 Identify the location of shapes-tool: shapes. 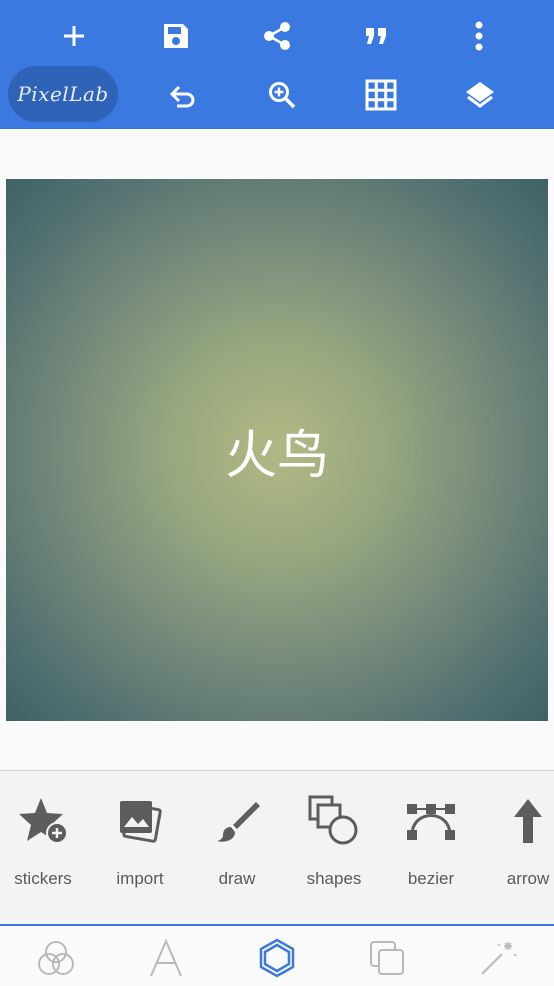
(334, 851).